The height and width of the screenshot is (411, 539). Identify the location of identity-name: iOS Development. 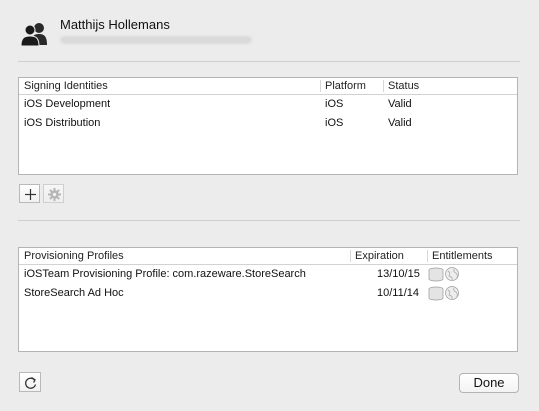
(67, 104).